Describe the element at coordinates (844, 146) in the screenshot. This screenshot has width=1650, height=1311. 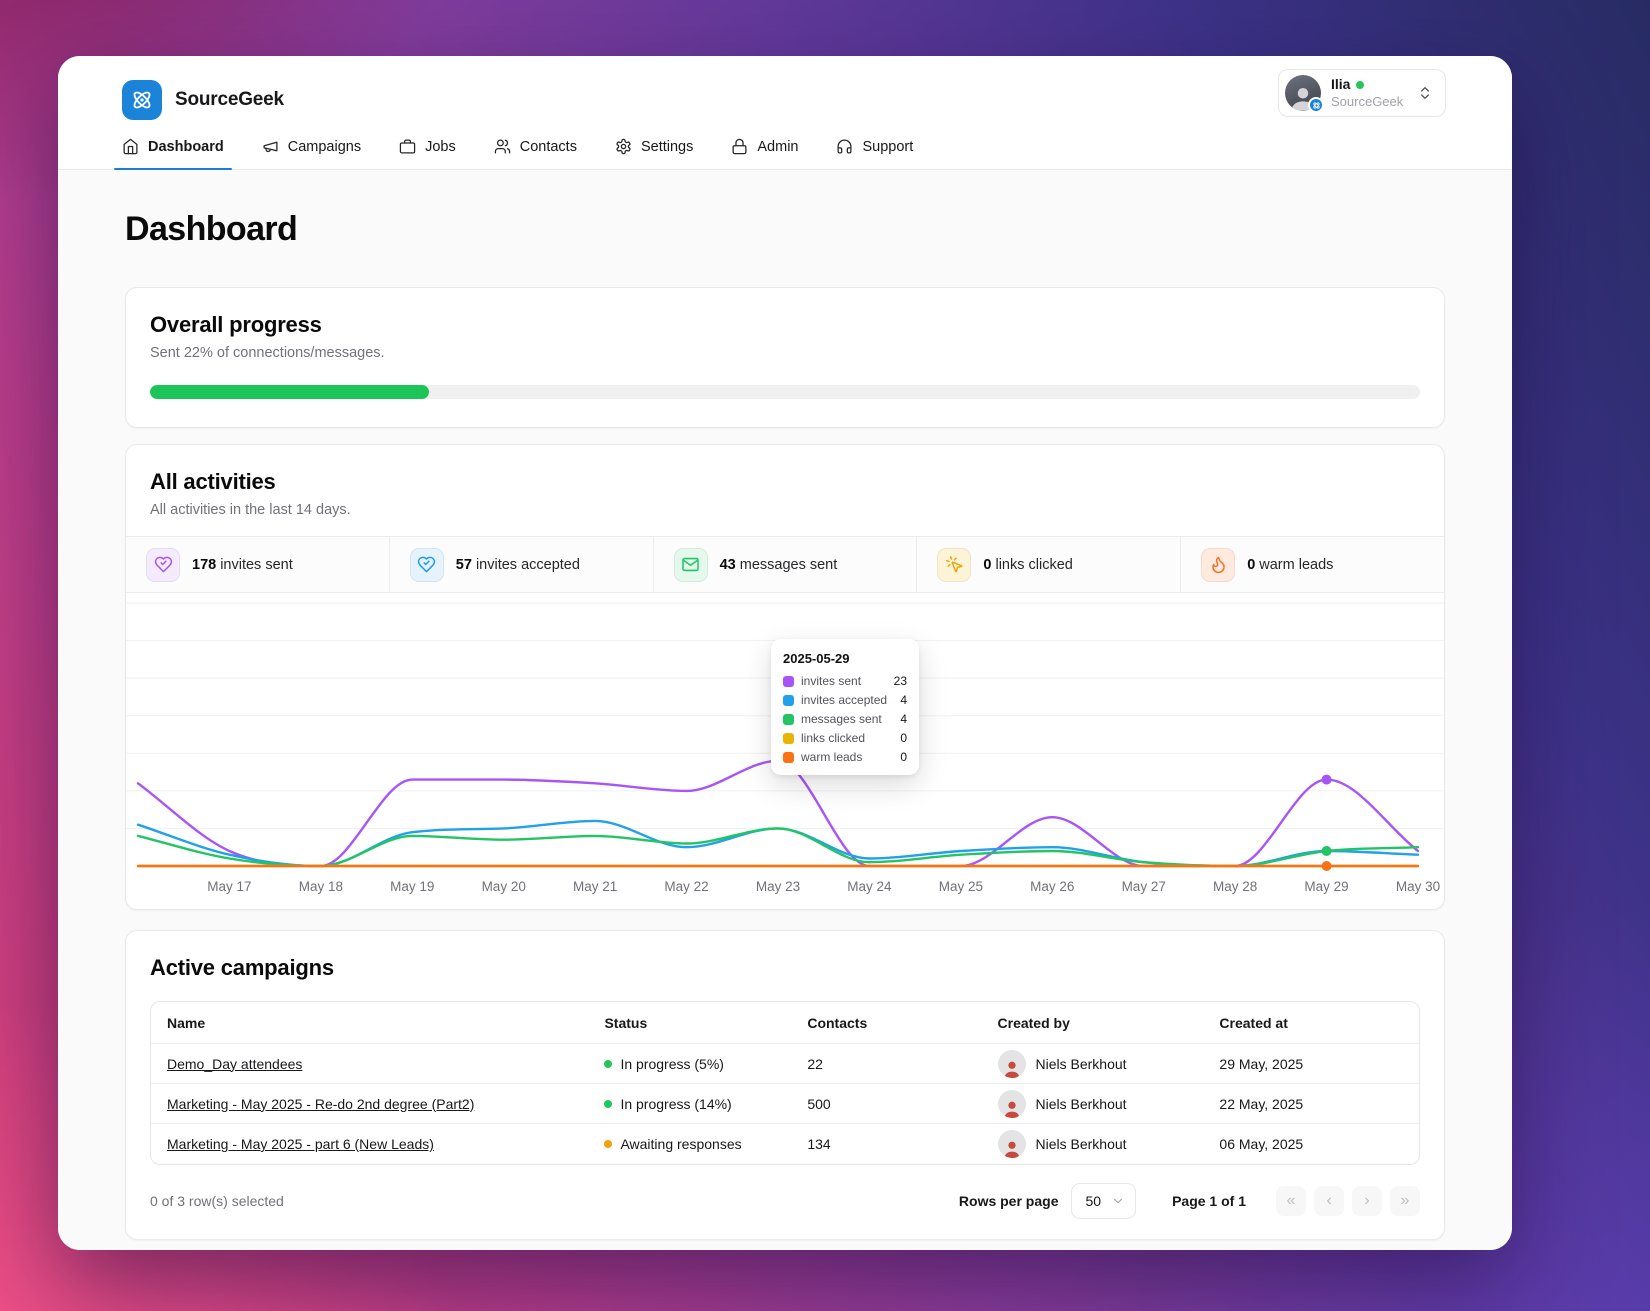
I see `headset-icon` at that location.